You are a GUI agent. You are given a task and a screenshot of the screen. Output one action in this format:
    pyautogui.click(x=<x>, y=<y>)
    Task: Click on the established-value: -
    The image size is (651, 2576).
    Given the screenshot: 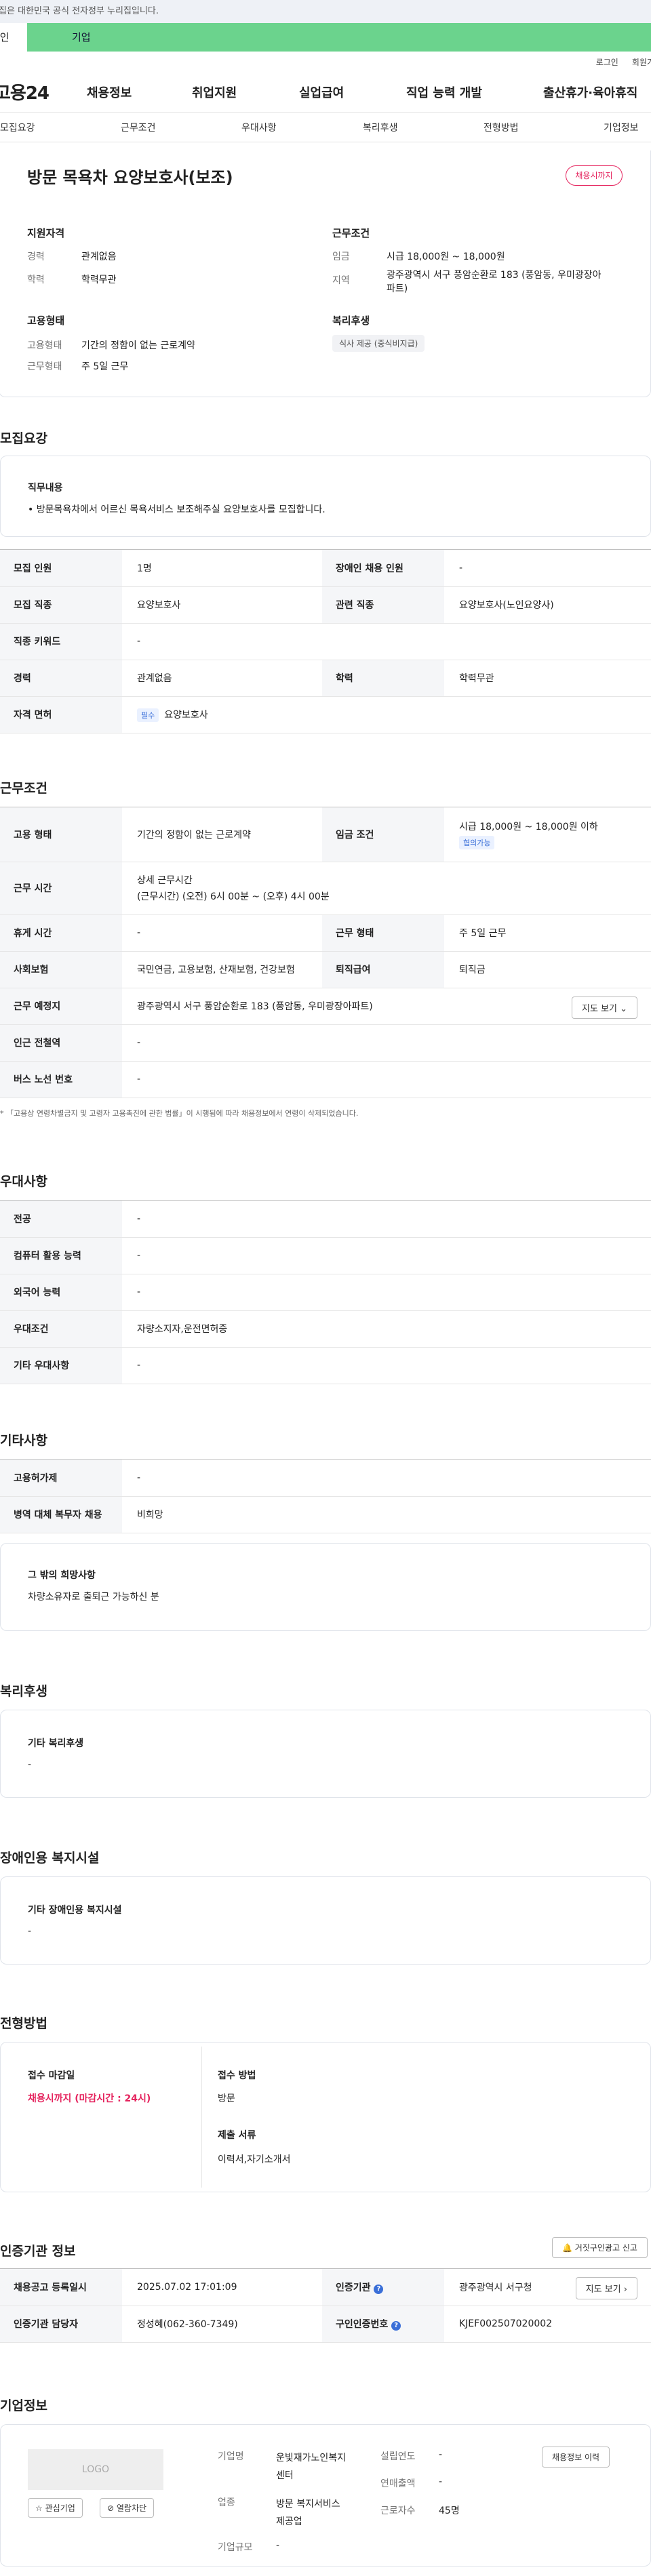 What is the action you would take?
    pyautogui.click(x=441, y=2454)
    